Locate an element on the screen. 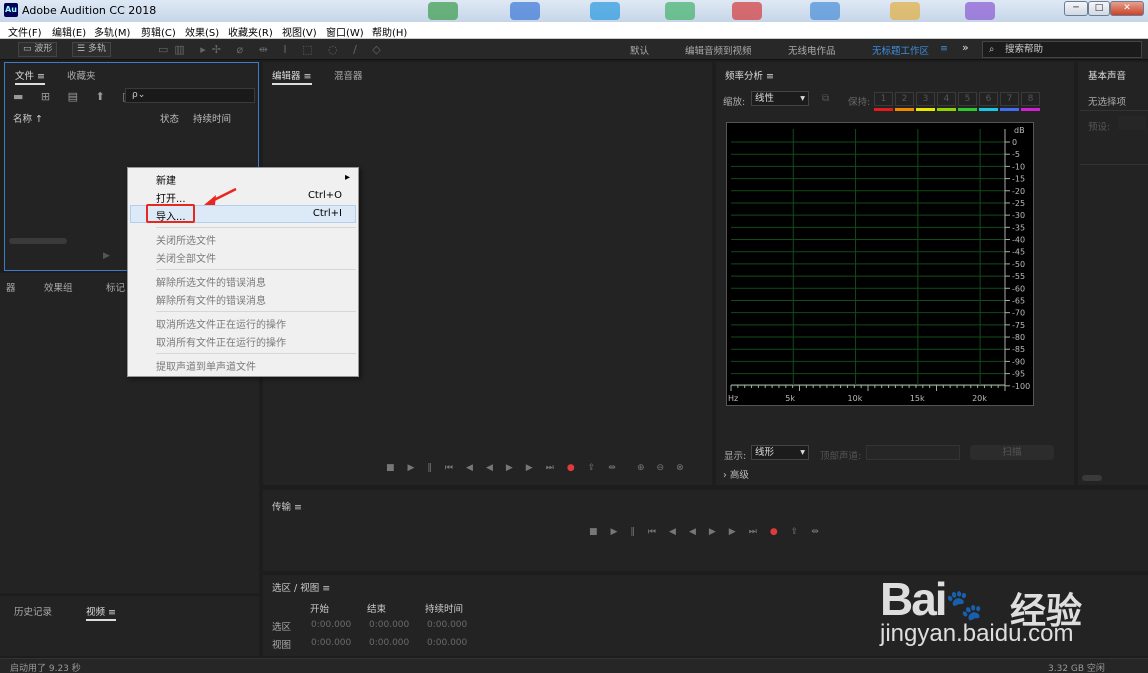 This screenshot has width=1148, height=673. db-tick-label: -75 is located at coordinates (1018, 325).